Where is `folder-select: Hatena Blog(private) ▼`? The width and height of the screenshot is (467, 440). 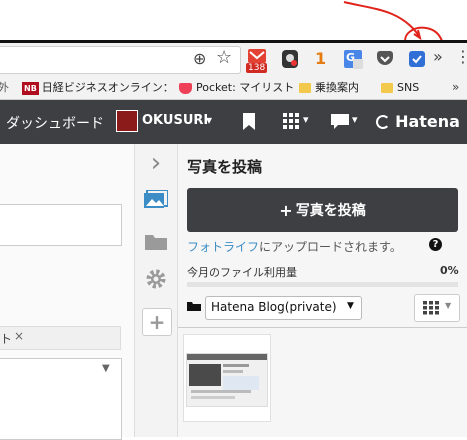
folder-select: Hatena Blog(private) ▼ is located at coordinates (283, 308).